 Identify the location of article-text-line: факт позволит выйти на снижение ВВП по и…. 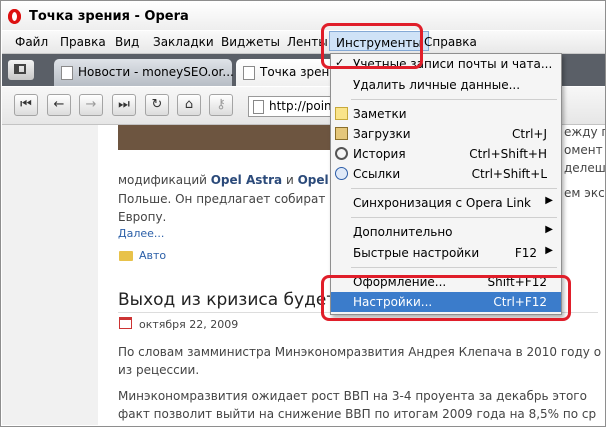
(357, 414).